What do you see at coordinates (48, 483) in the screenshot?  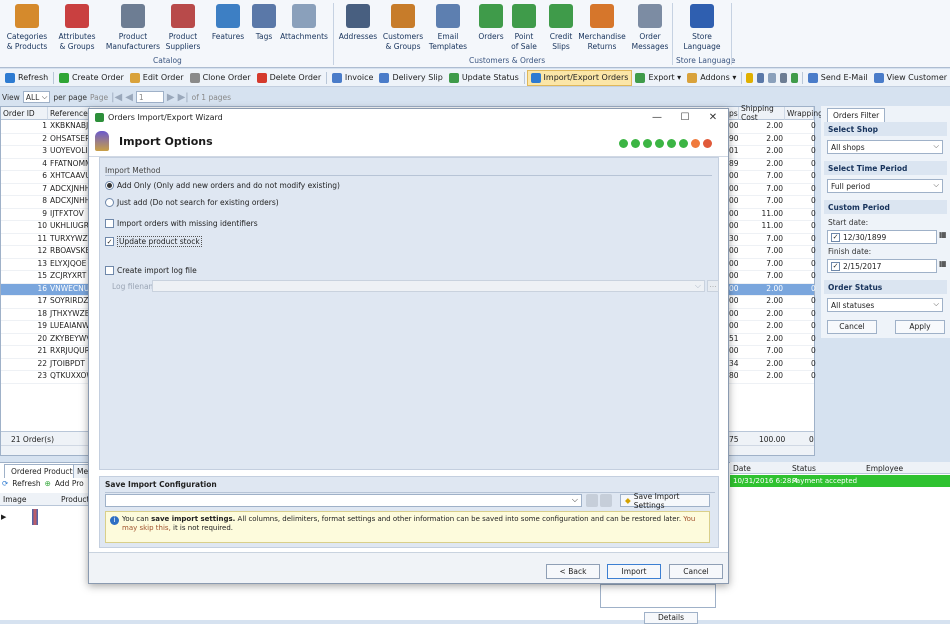 I see `add-icon: ⊕` at bounding box center [48, 483].